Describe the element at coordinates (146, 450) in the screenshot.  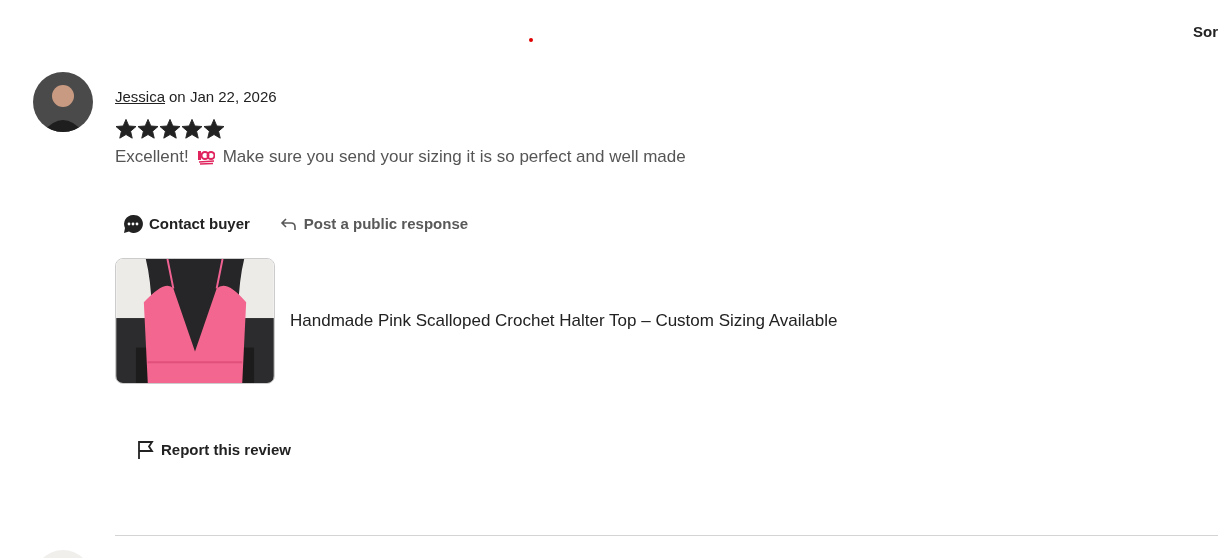
I see `flag-icon` at that location.